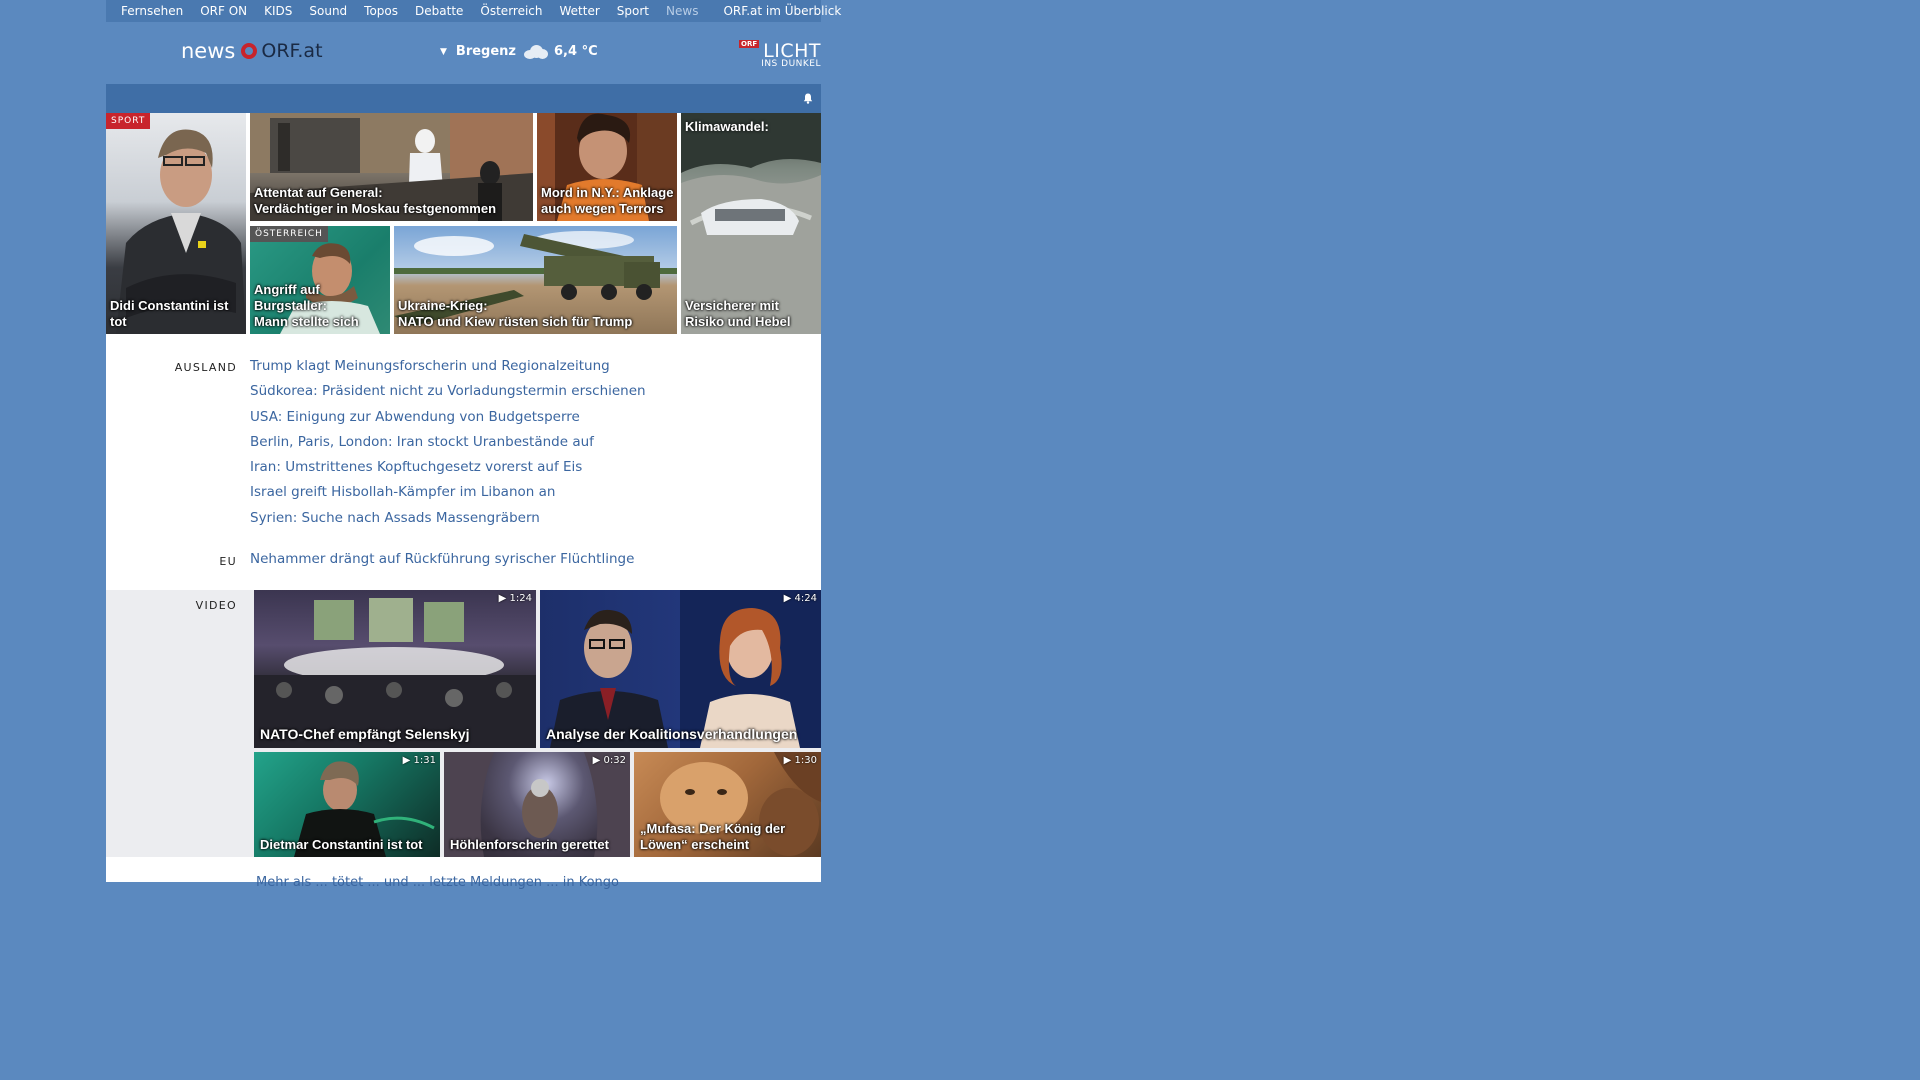 The height and width of the screenshot is (1080, 1920). What do you see at coordinates (223, 11) in the screenshot?
I see `nav-orf-on: ORF ON` at bounding box center [223, 11].